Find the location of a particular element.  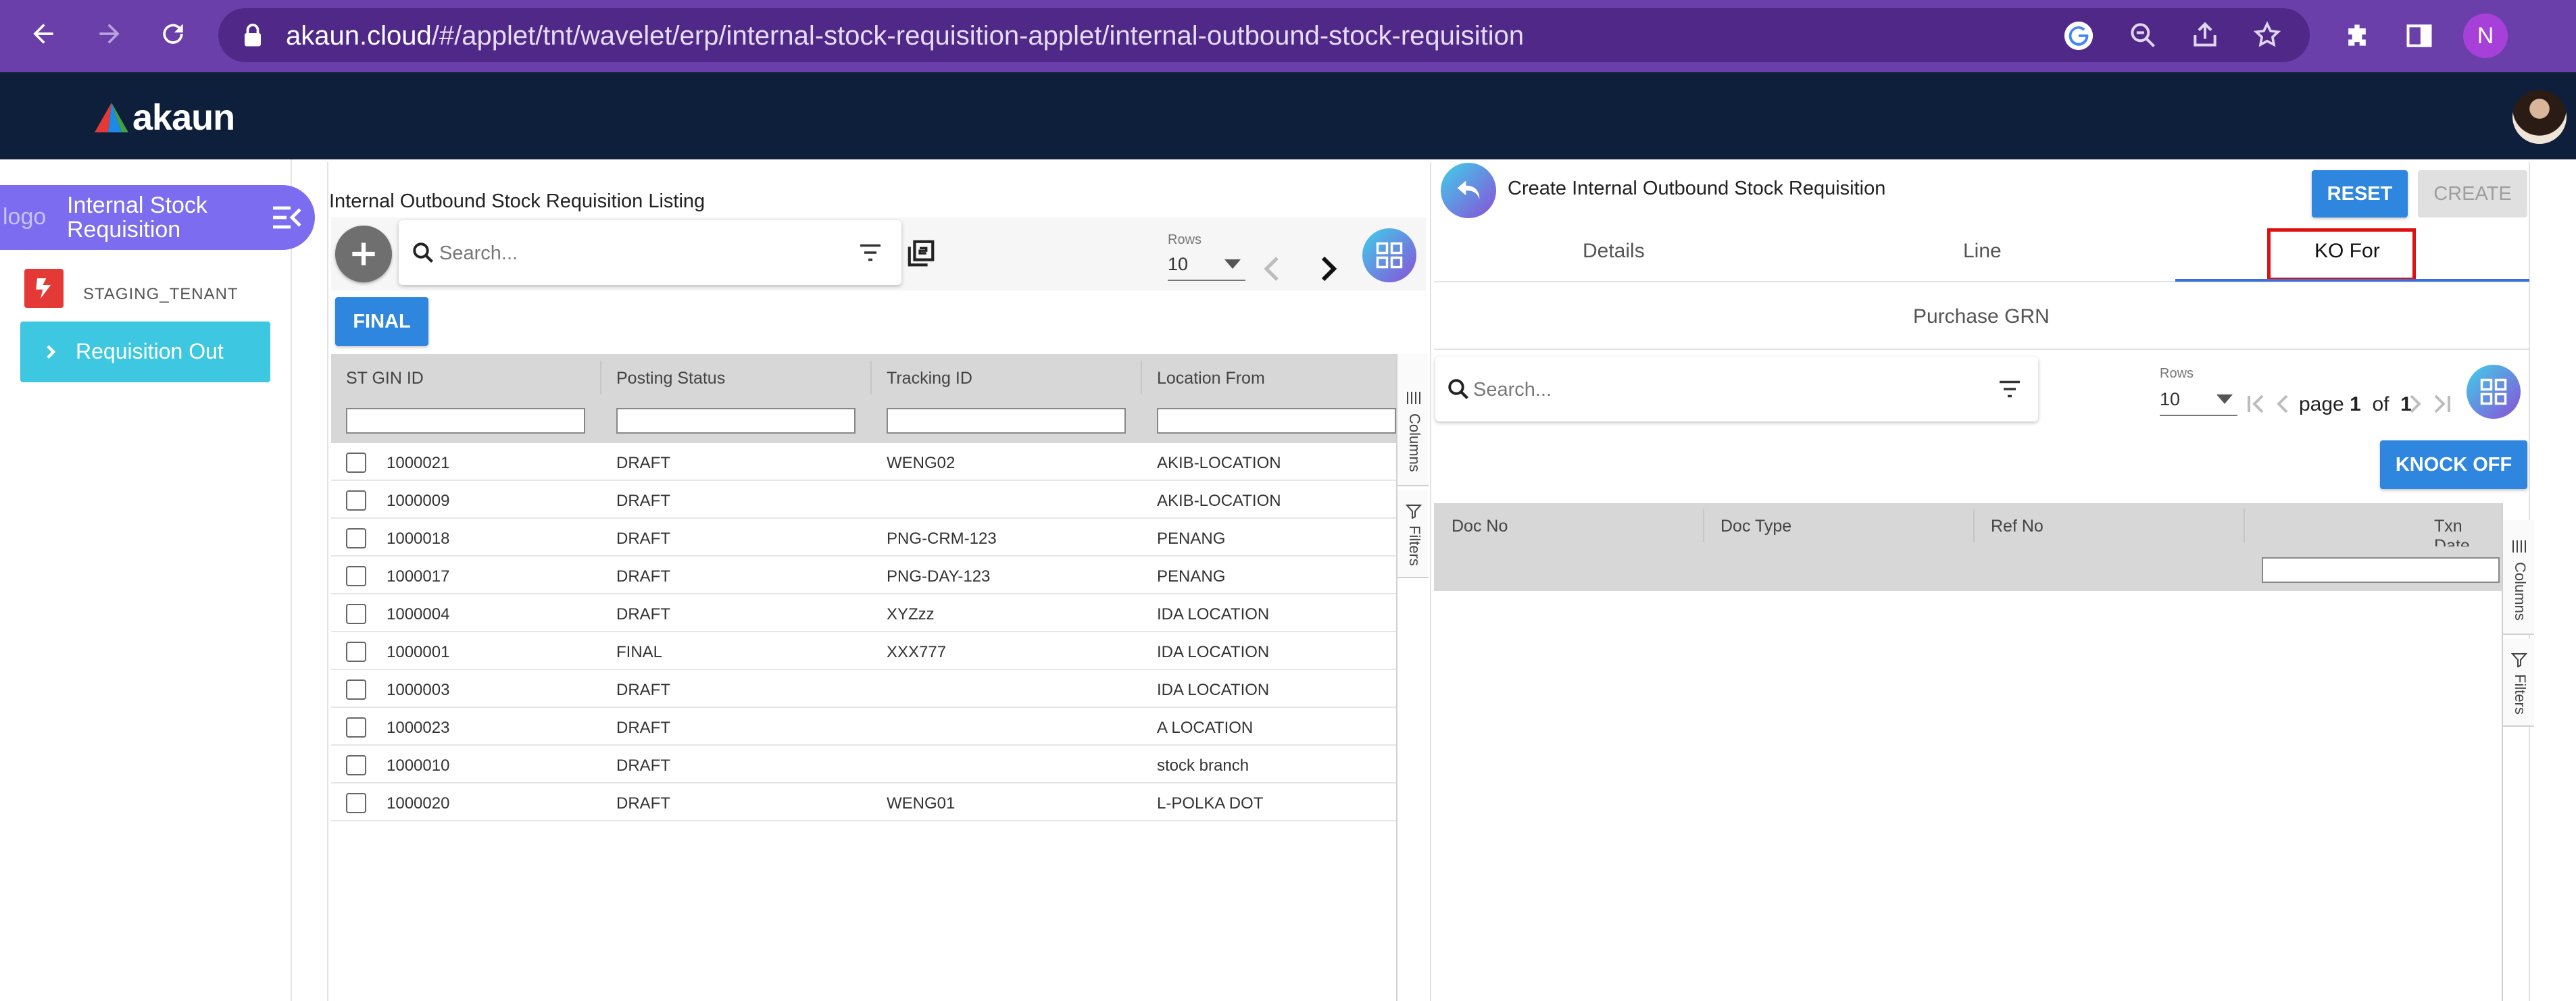

subtab-purchase-grn: Purchase GRN is located at coordinates (1982, 316).